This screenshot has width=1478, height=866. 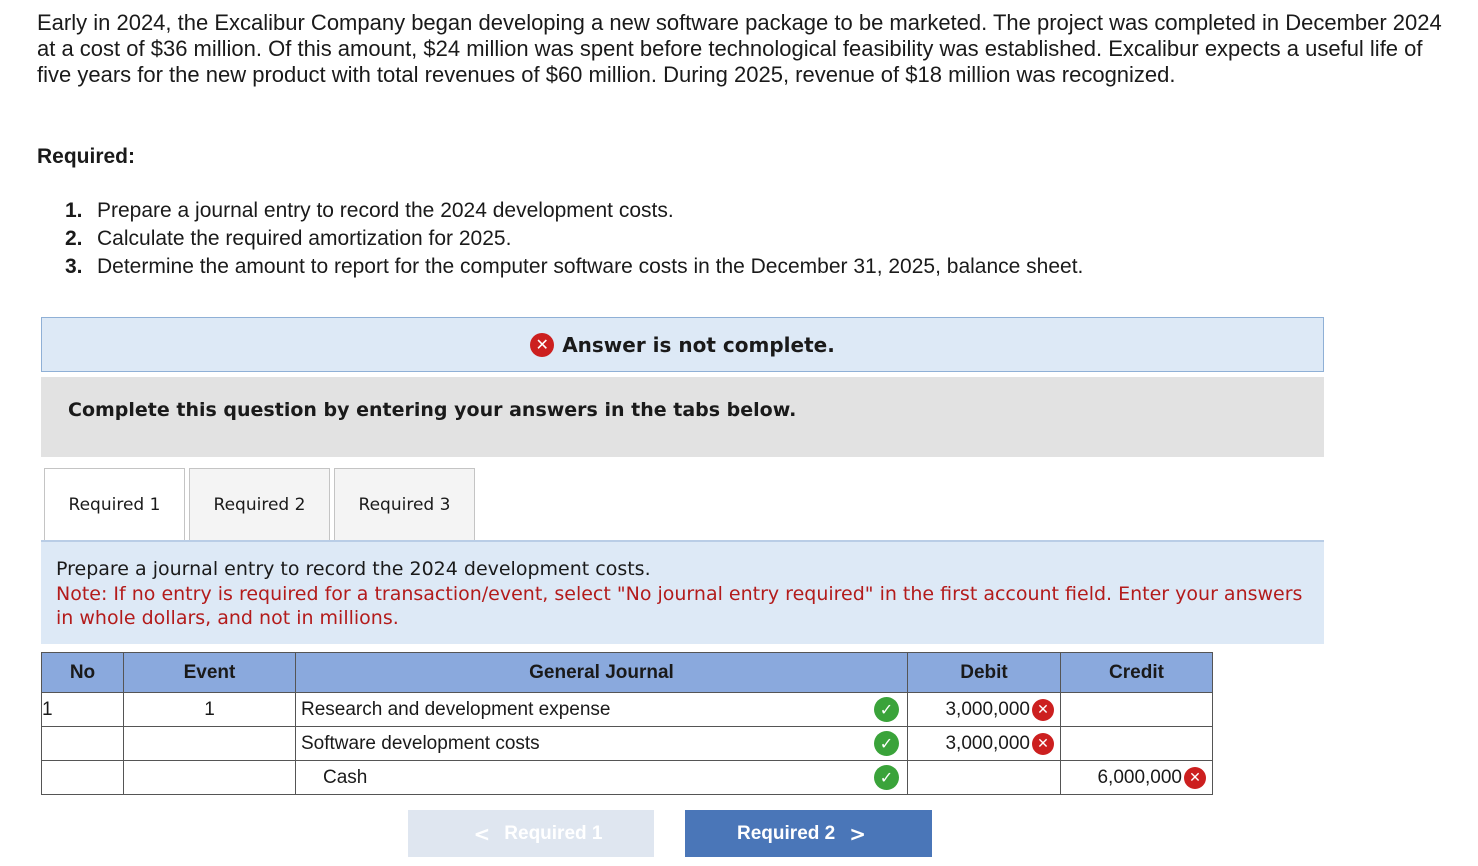 I want to click on header-debit: Debit, so click(x=984, y=672).